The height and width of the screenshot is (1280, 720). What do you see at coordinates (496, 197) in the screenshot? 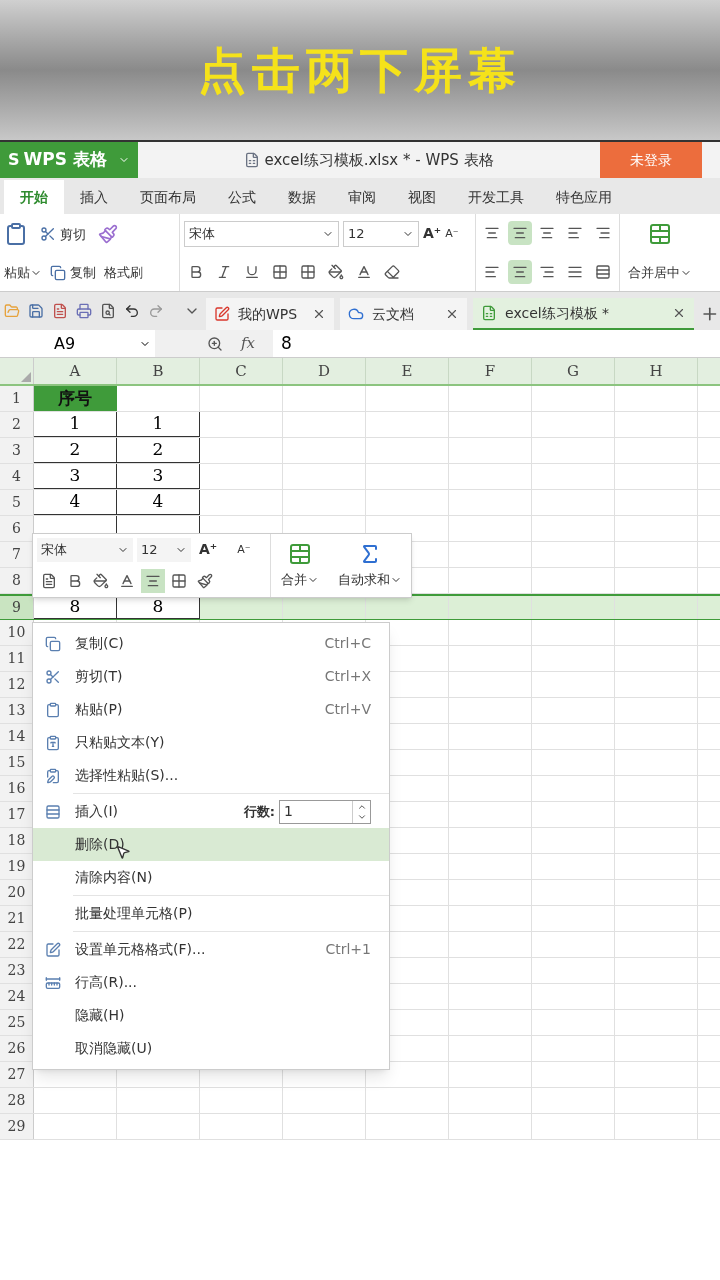
I see `ribbon-tab: 开发工具` at bounding box center [496, 197].